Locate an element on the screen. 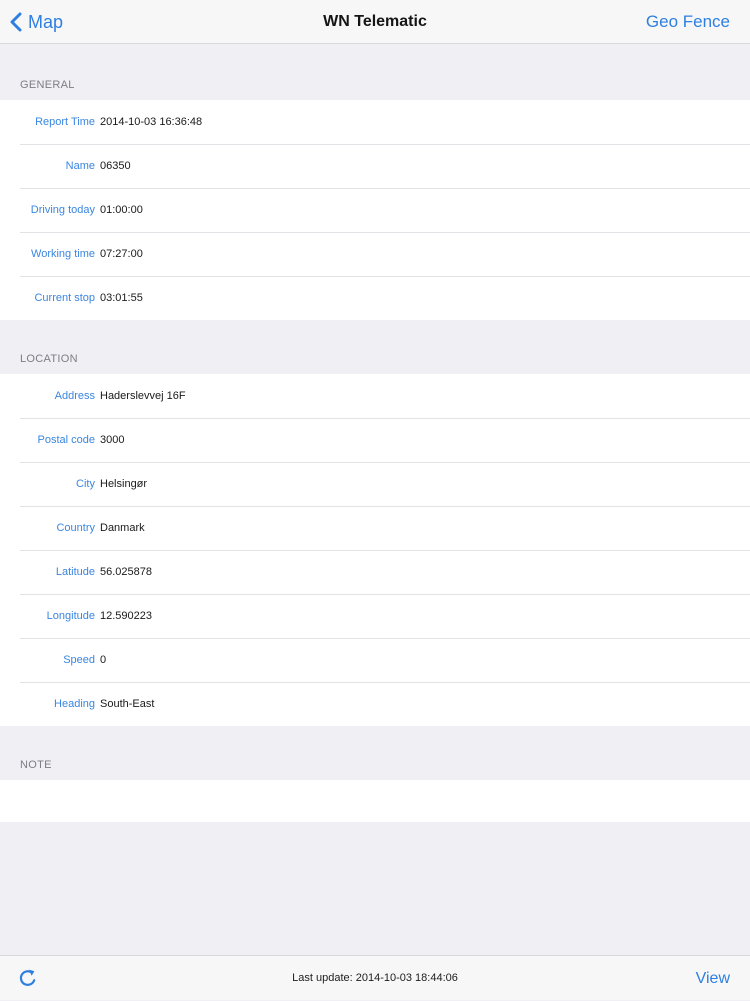  row-heading: Heading South-East is located at coordinates (375, 704).